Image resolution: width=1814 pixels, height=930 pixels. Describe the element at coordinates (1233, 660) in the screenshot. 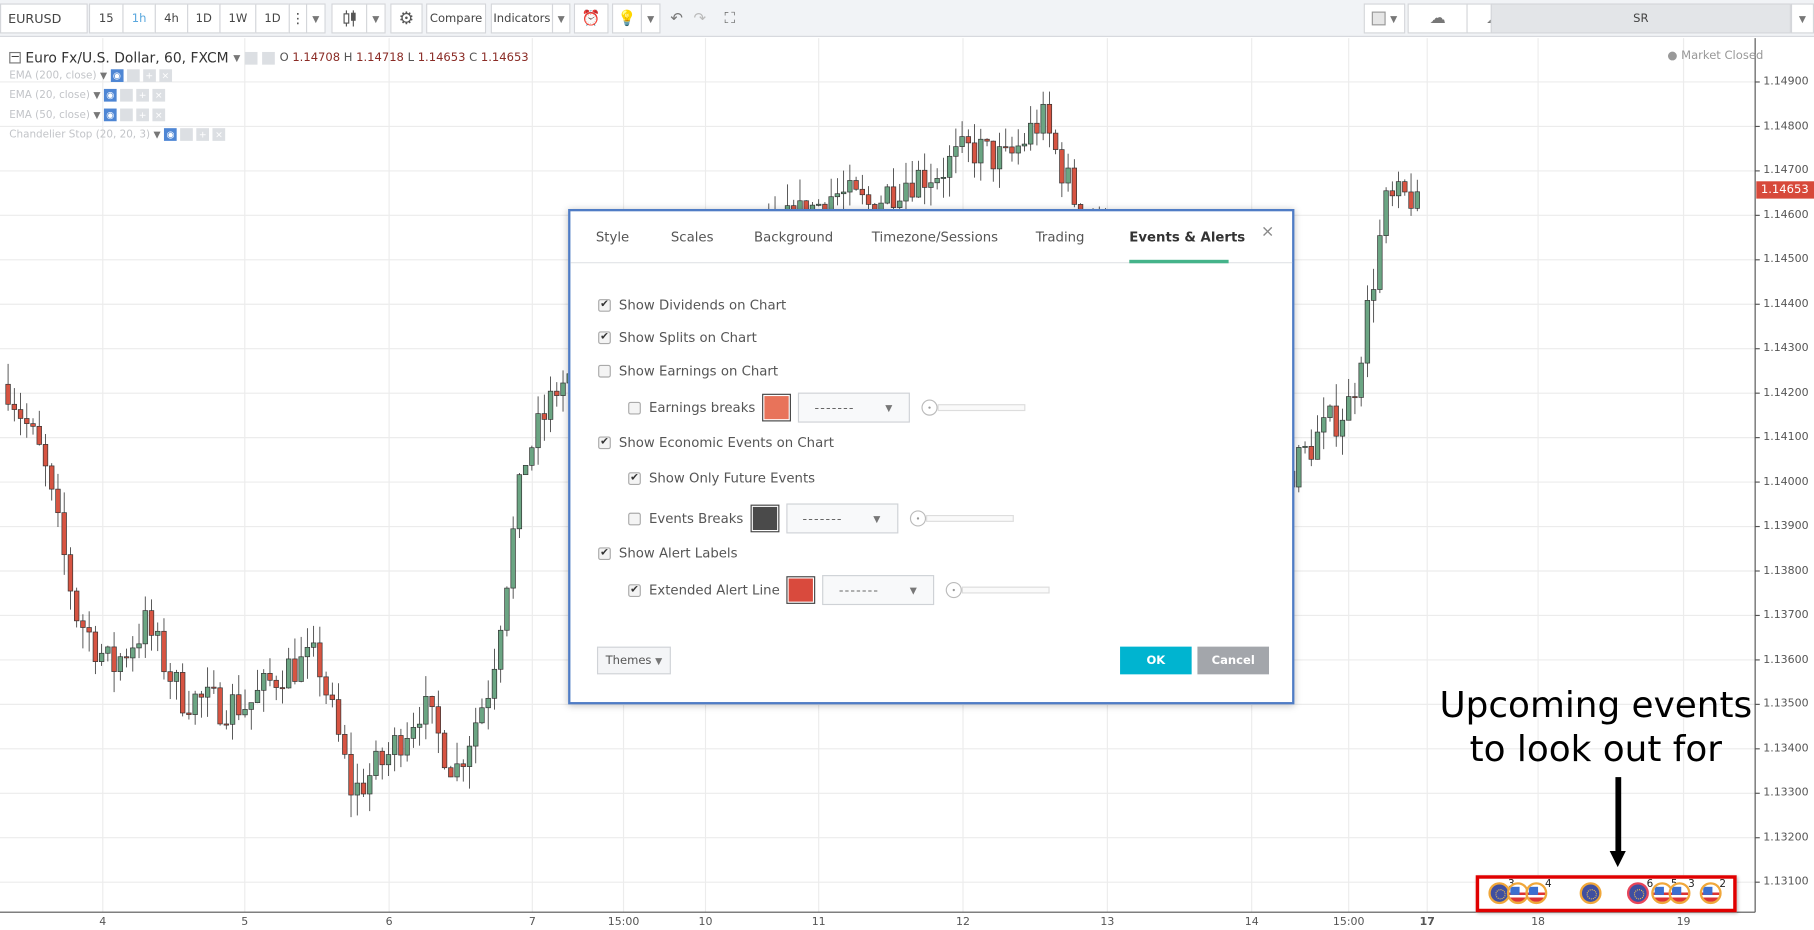

I see `cancel-button: Cancel` at that location.